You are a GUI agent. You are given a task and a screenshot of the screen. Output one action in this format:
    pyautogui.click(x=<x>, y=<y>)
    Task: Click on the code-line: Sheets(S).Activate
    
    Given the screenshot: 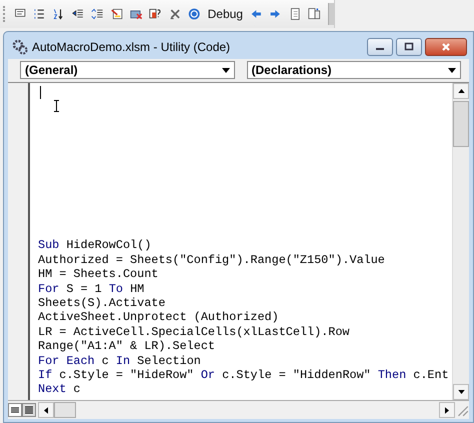 What is the action you would take?
    pyautogui.click(x=102, y=303)
    